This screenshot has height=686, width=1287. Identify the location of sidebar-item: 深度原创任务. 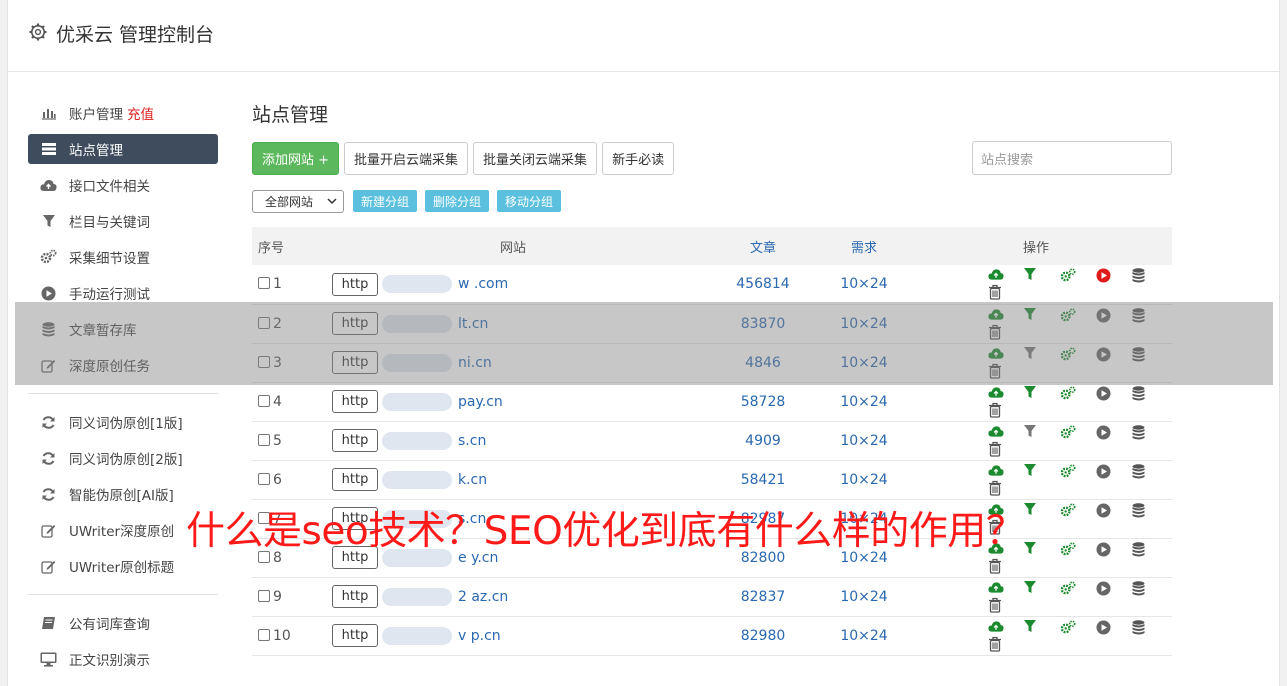
(123, 365).